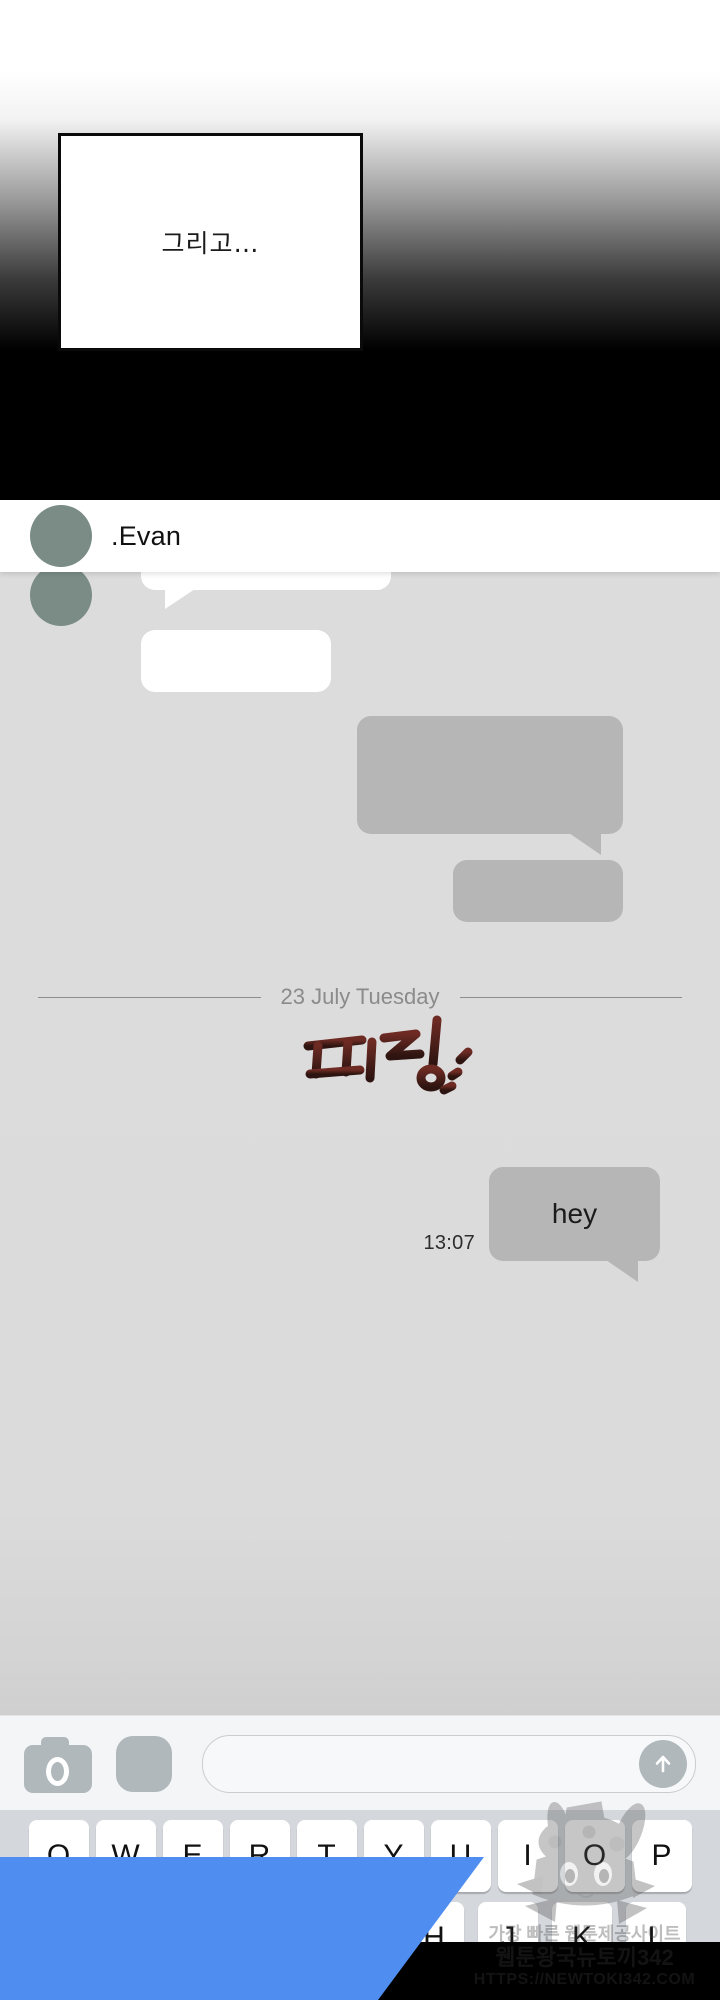 The height and width of the screenshot is (2000, 720). Describe the element at coordinates (661, 1856) in the screenshot. I see `key-p: P` at that location.